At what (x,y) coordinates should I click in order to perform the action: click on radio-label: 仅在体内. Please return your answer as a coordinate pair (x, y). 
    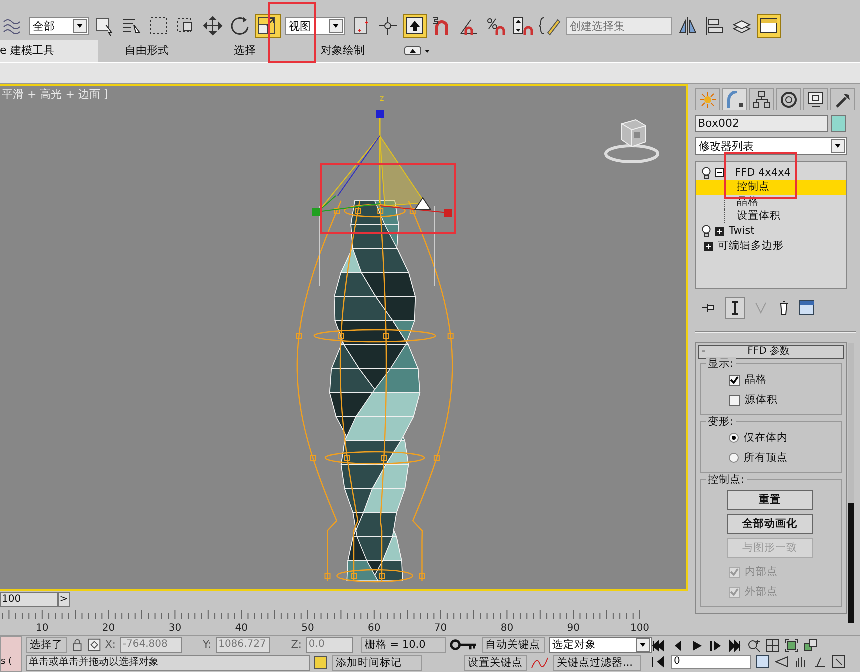
    Looking at the image, I should click on (766, 438).